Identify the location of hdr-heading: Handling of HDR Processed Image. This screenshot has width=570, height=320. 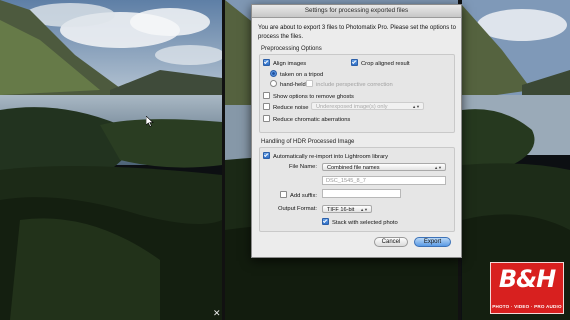
(308, 142).